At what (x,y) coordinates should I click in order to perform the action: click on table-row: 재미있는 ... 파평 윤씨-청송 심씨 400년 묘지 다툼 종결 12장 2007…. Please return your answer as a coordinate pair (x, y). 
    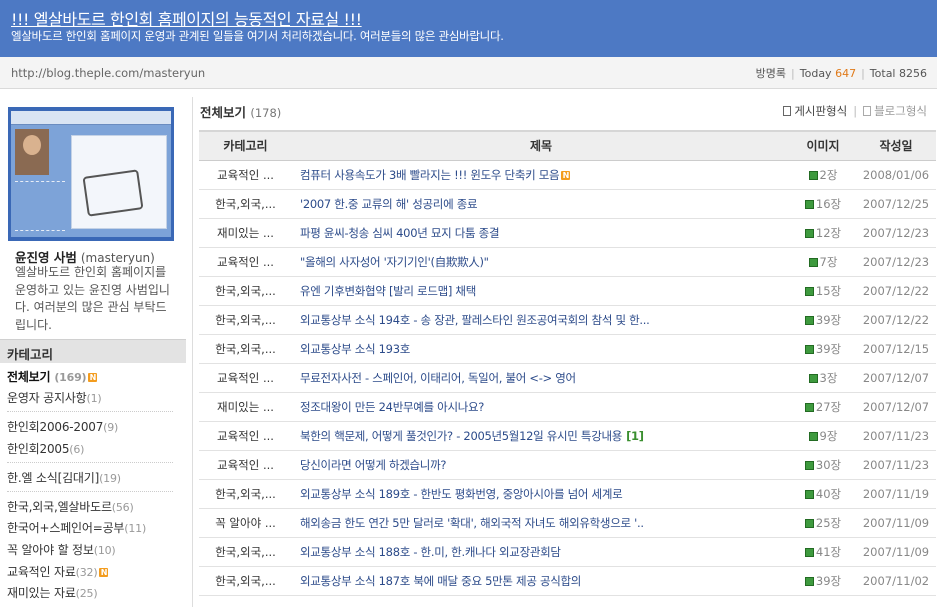
    Looking at the image, I should click on (567, 233).